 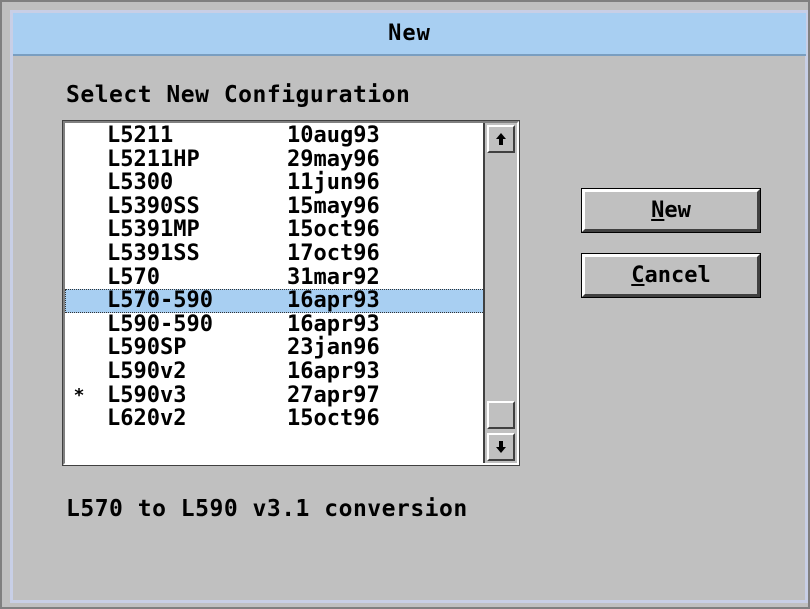 I want to click on cancel-button-label-rest: ancel, so click(x=677, y=275).